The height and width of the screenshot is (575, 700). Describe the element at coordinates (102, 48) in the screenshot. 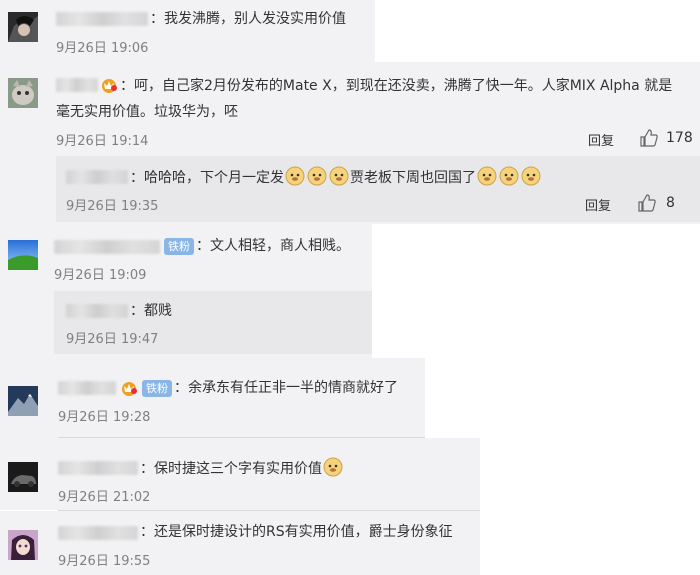

I see `comment-date: 9月26日 19:06` at that location.